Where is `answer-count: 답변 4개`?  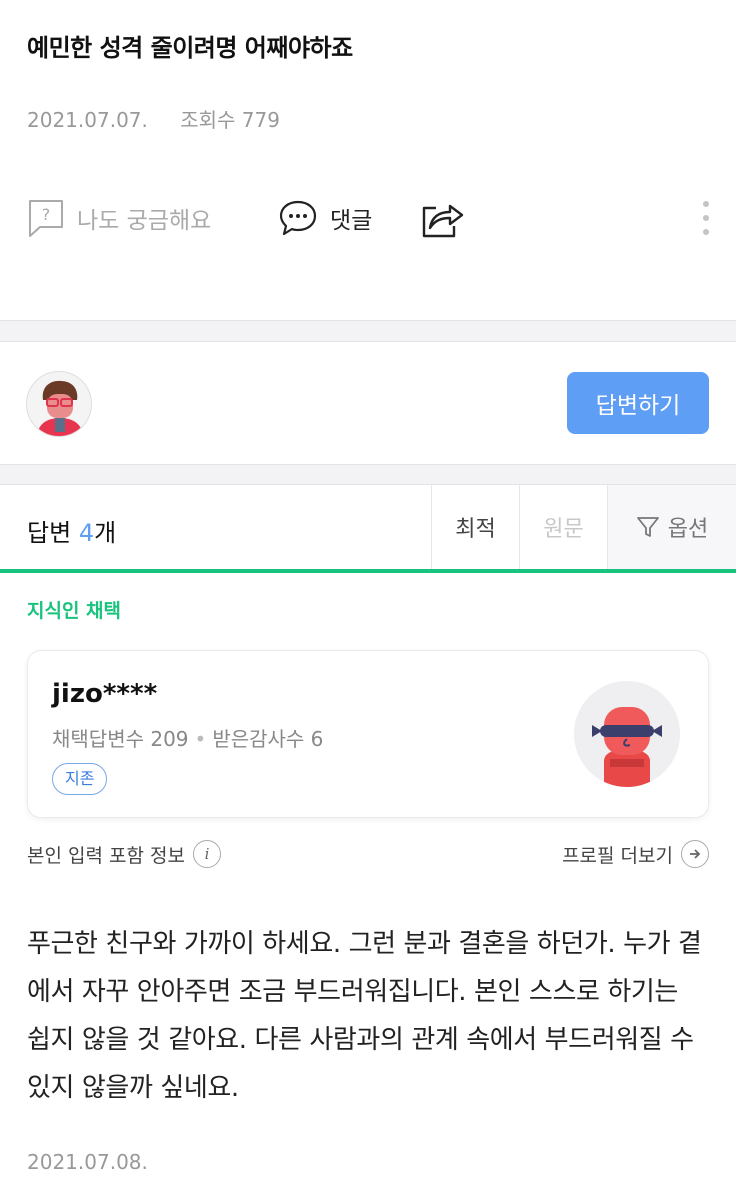
answer-count: 답변 4개 is located at coordinates (71, 530).